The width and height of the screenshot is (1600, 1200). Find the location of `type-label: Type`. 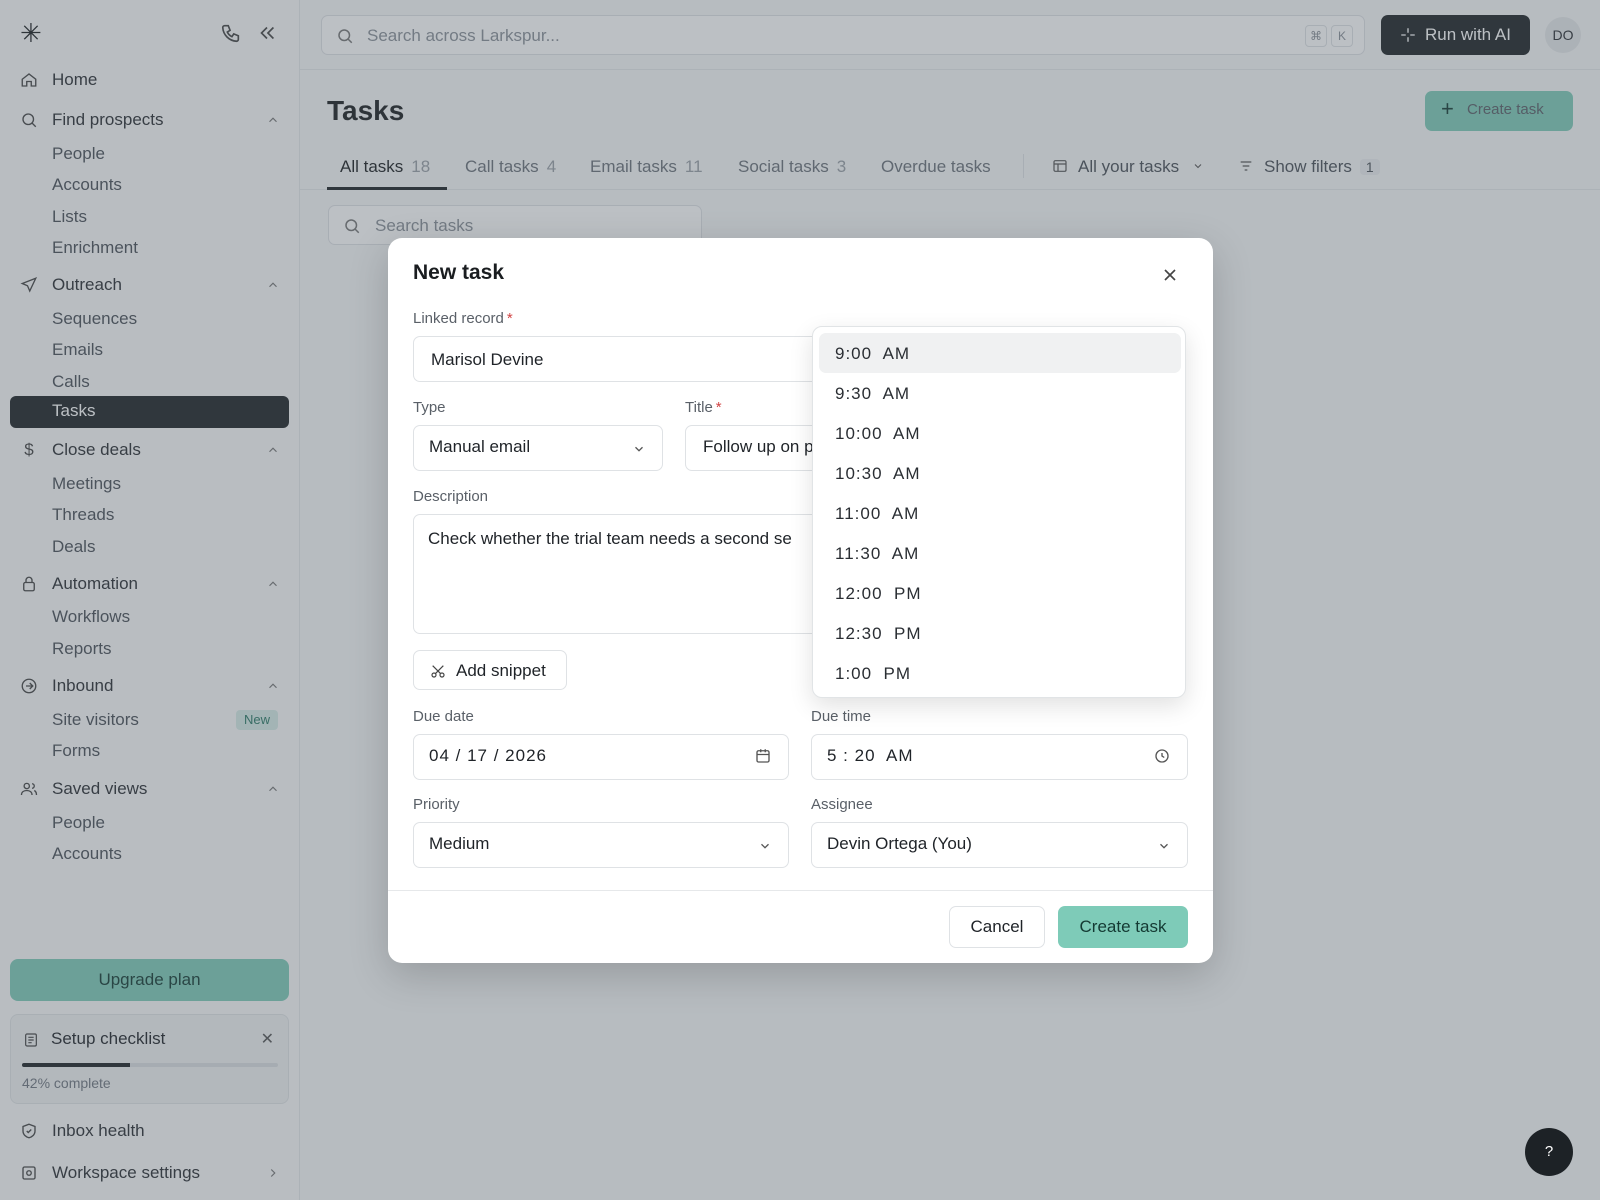

type-label: Type is located at coordinates (429, 407).